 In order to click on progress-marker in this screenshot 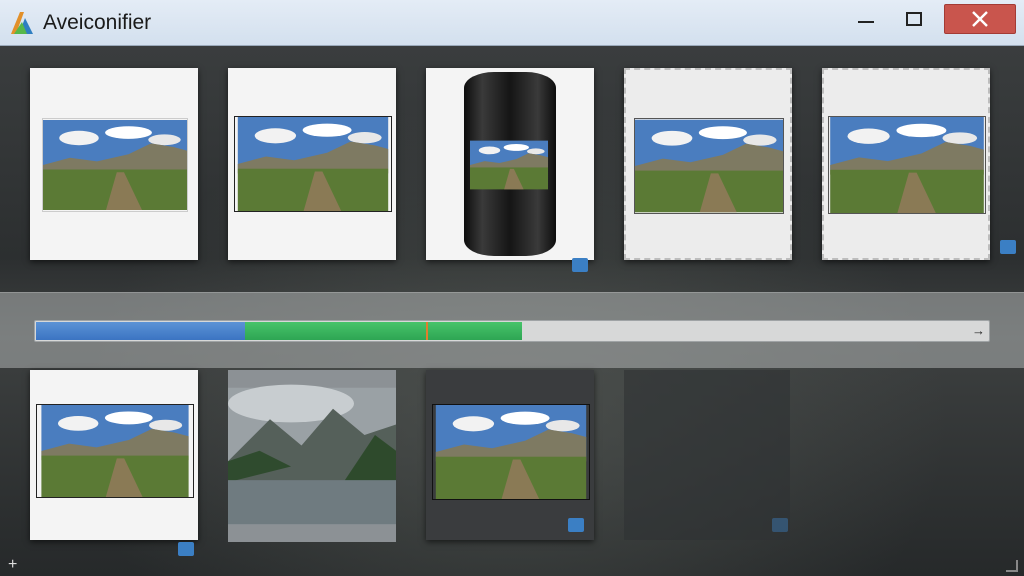, I will do `click(427, 331)`.